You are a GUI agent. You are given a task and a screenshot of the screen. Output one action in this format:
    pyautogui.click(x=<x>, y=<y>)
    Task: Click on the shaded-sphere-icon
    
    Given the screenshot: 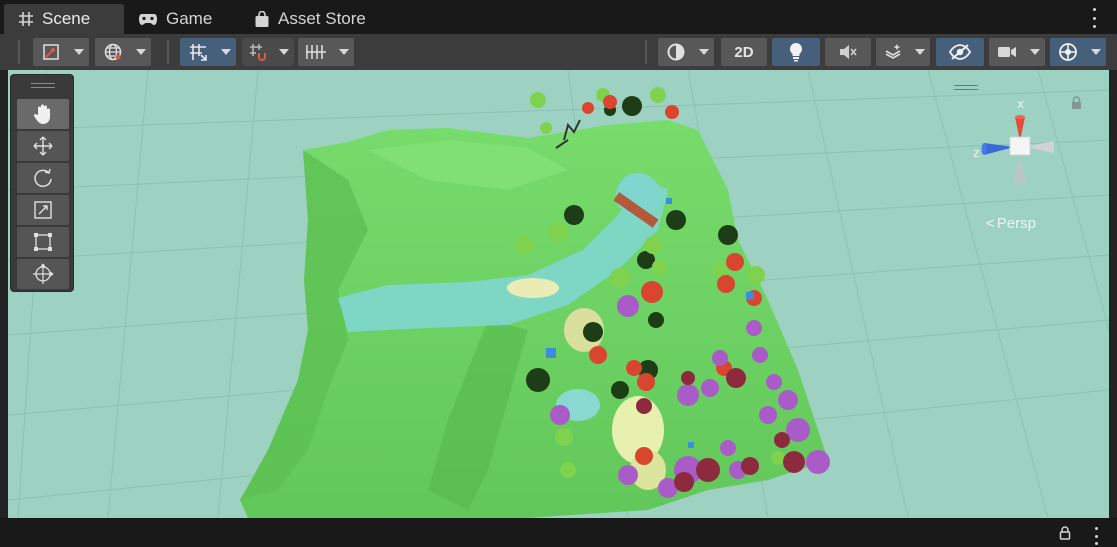 What is the action you would take?
    pyautogui.click(x=676, y=52)
    